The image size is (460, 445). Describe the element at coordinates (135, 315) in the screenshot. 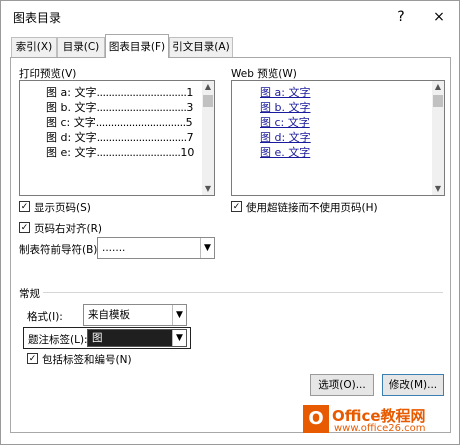

I see `formats-select: 来自模板 ▼` at that location.